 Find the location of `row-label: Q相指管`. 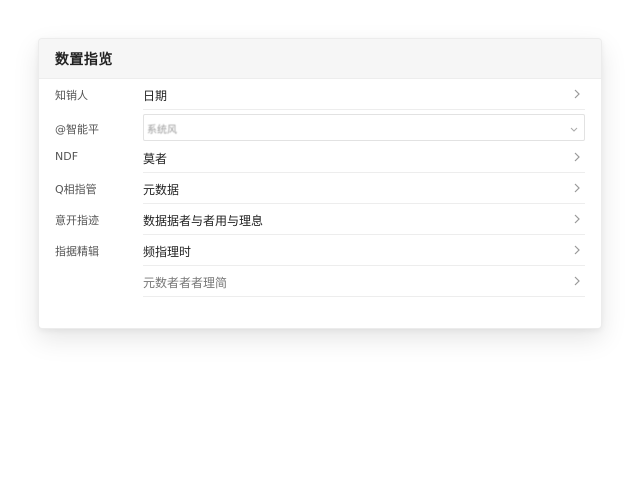

row-label: Q相指管 is located at coordinates (76, 189).